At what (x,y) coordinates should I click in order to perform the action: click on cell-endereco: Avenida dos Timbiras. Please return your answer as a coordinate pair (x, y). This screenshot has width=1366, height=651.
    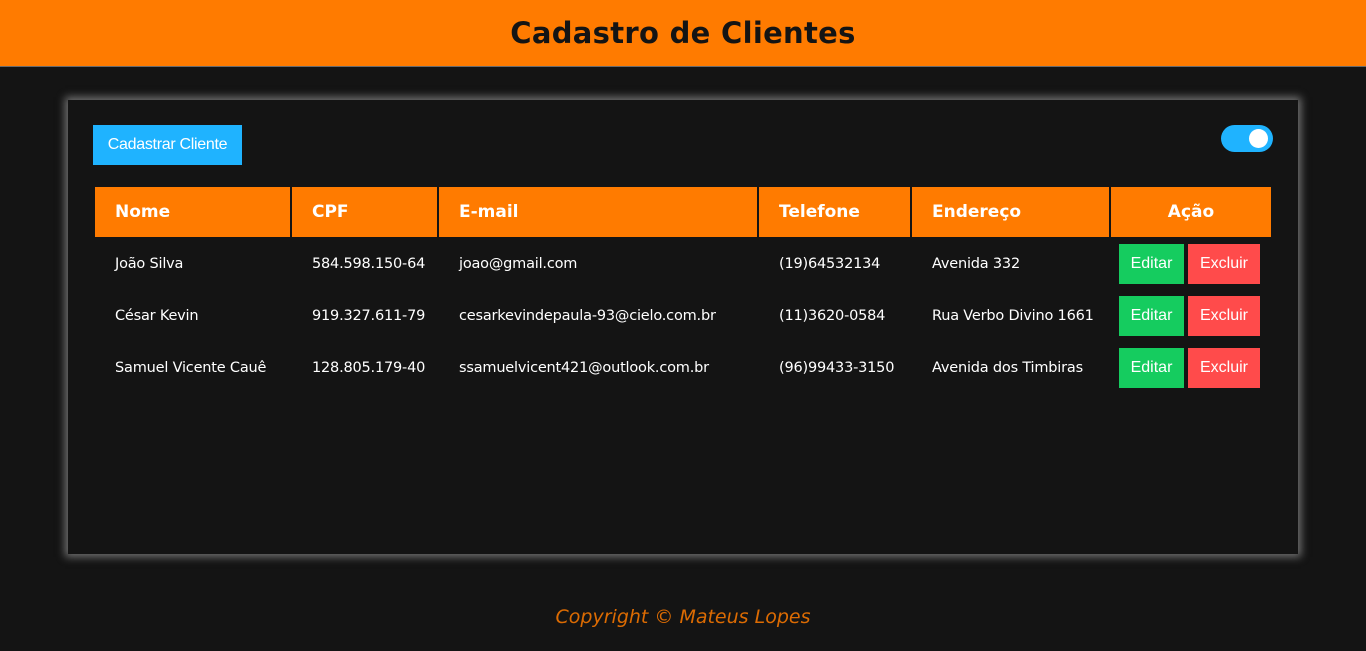
    Looking at the image, I should click on (1007, 368).